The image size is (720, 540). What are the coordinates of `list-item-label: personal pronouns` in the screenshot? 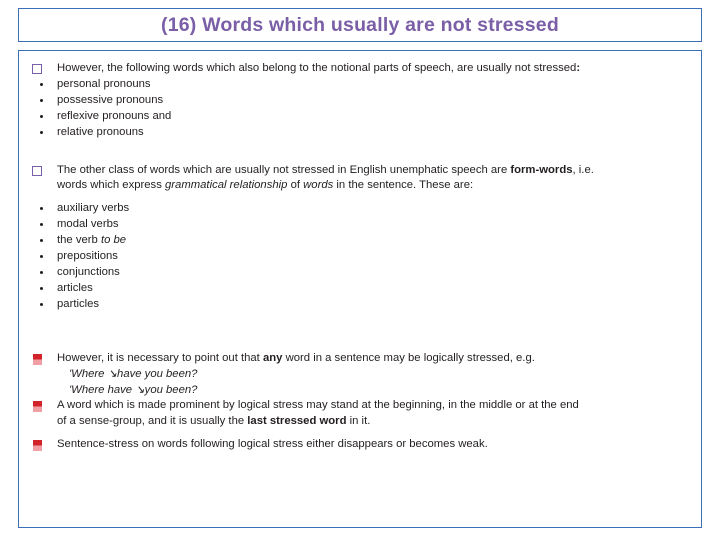 It's located at (104, 83).